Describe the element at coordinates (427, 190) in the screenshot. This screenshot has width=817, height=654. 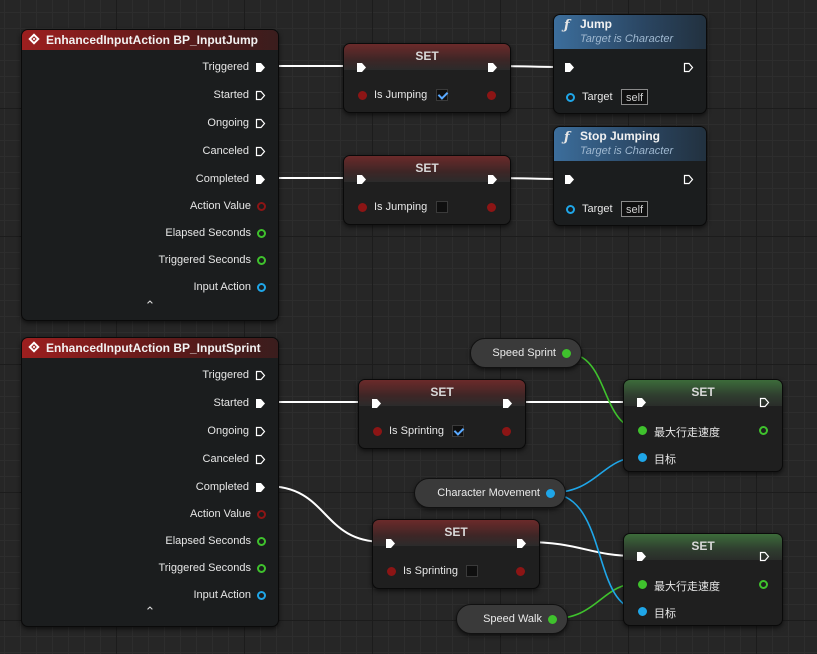
I see `set-is-jumping-false-node: SET Is Jumping` at that location.